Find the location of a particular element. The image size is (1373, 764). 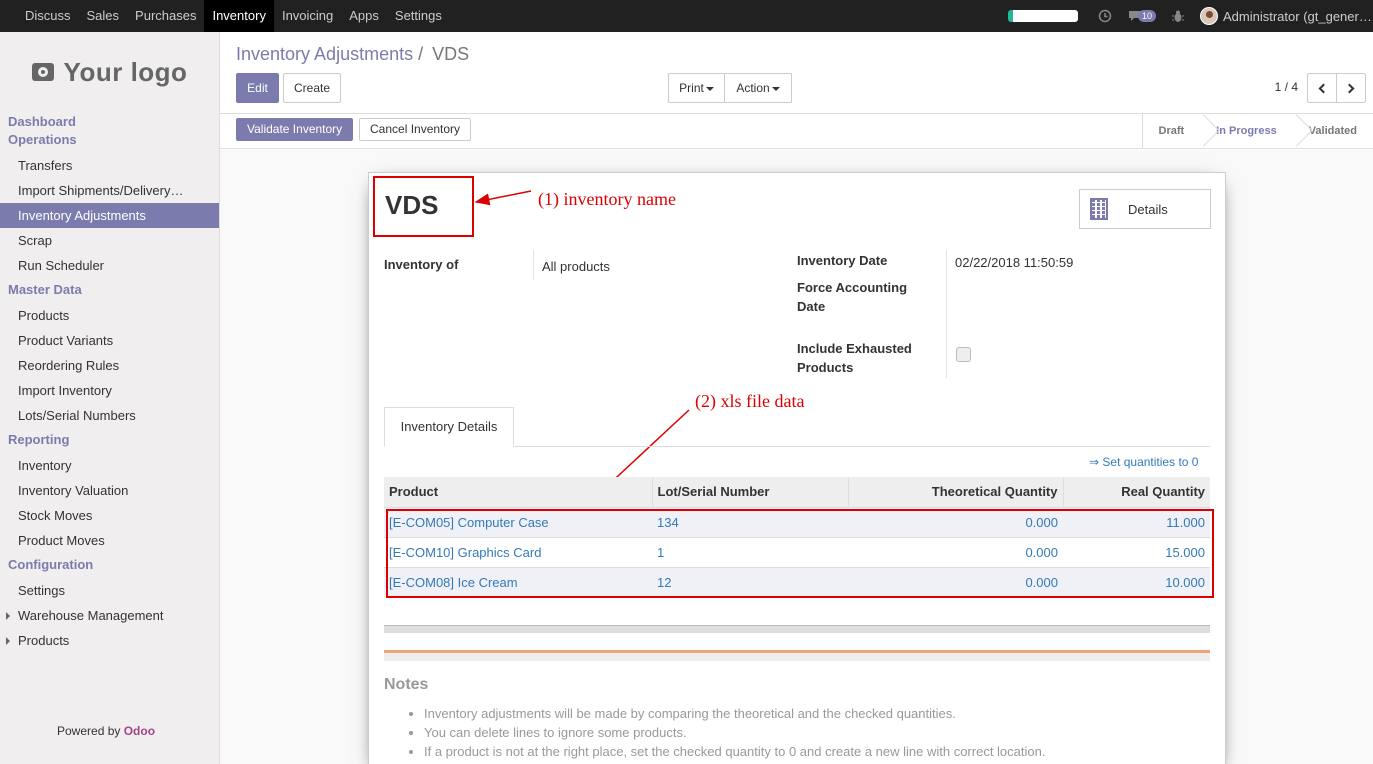

sidebar-item-scrap: Scrap is located at coordinates (109, 240).